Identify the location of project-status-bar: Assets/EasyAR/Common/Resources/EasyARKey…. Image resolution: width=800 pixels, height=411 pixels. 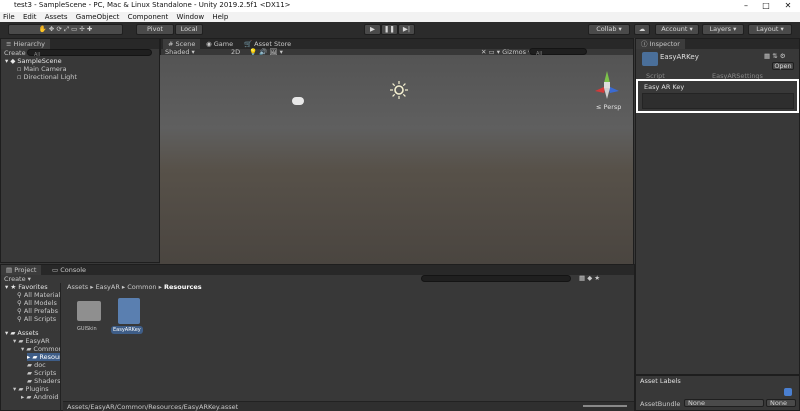
(348, 406).